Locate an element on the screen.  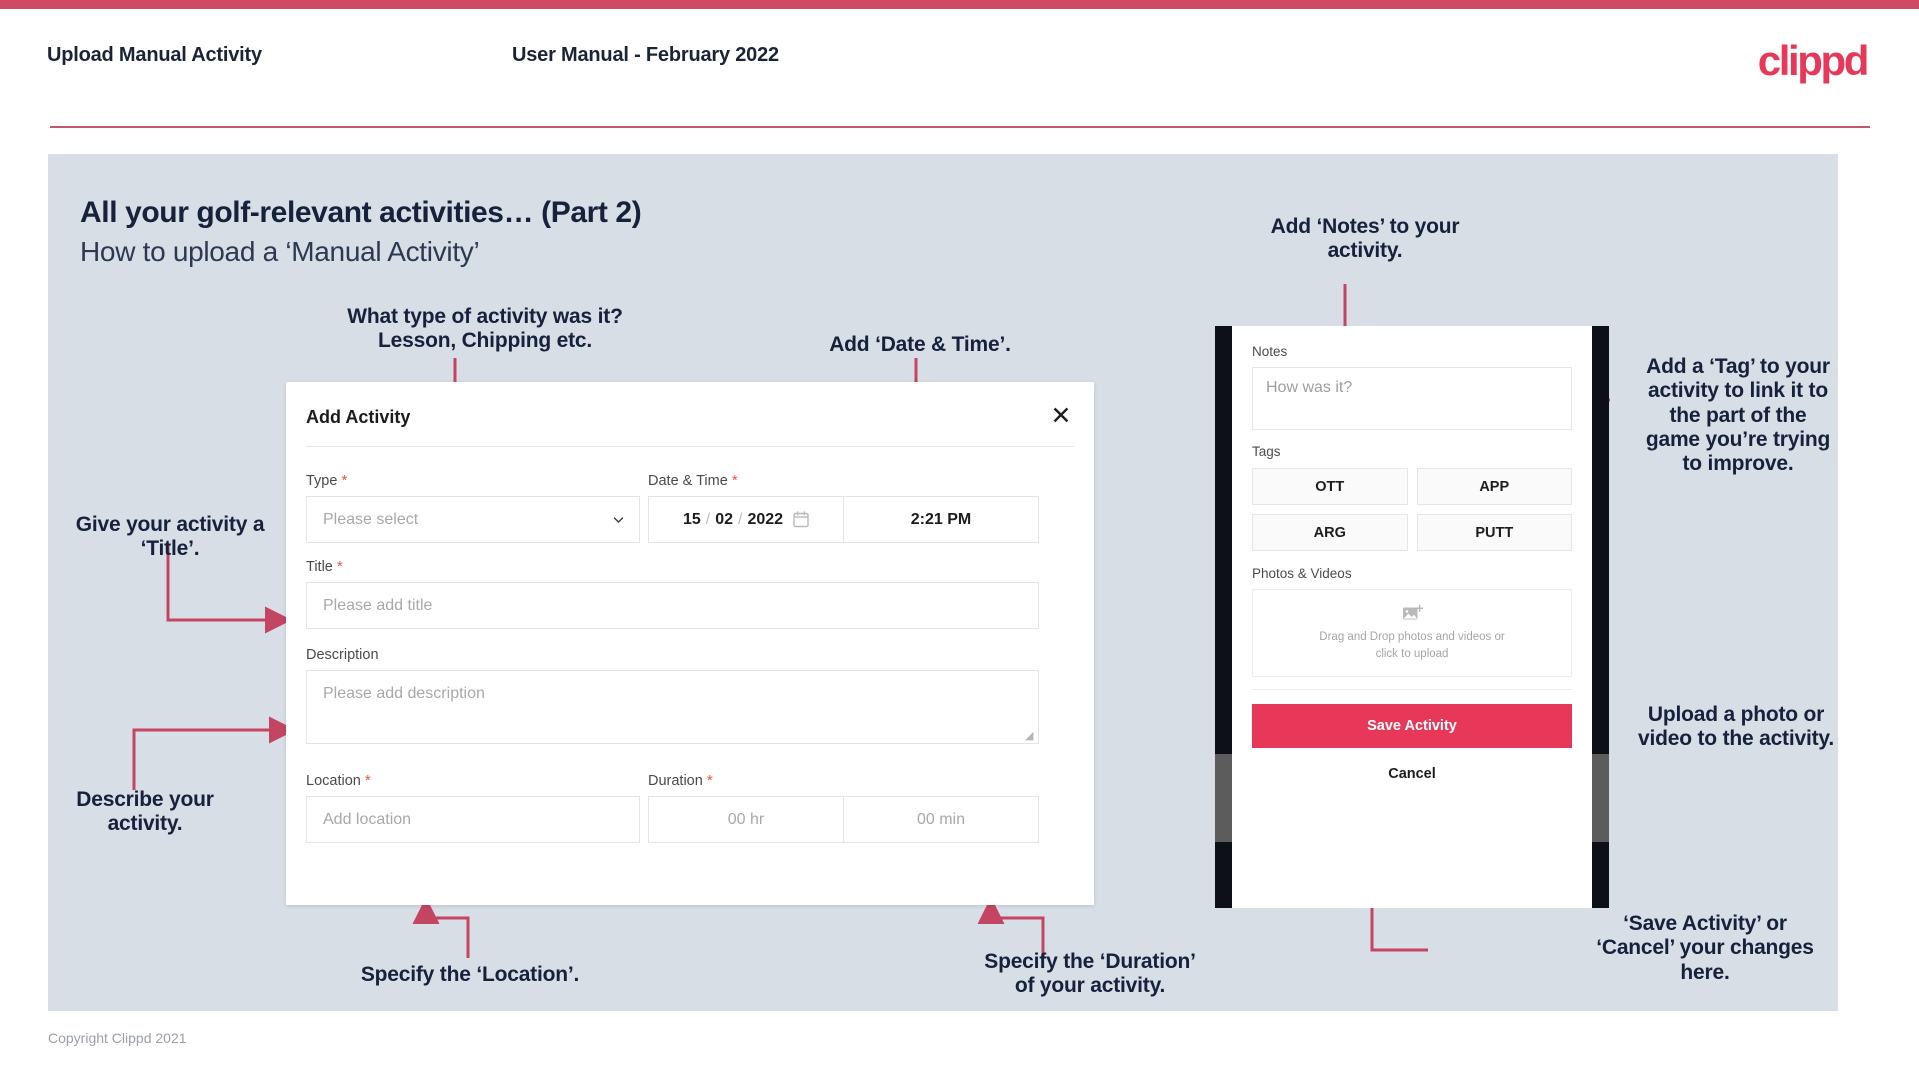
annotation-notes: Add ‘Notes’ to your activity. is located at coordinates (1365, 239).